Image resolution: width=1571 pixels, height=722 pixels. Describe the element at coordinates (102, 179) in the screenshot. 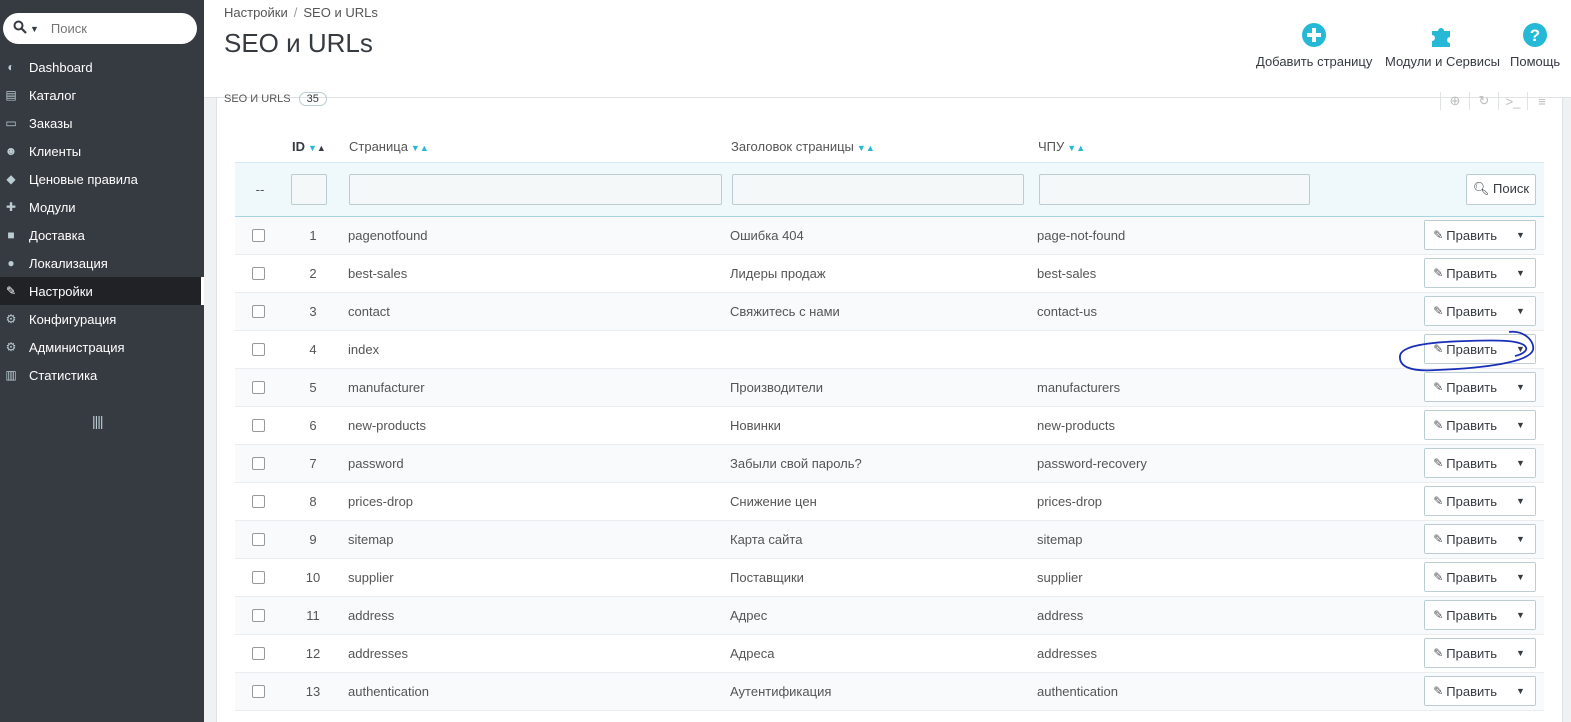

I see `sidebar-item-price-rules: ◆ Ценовые правила` at that location.